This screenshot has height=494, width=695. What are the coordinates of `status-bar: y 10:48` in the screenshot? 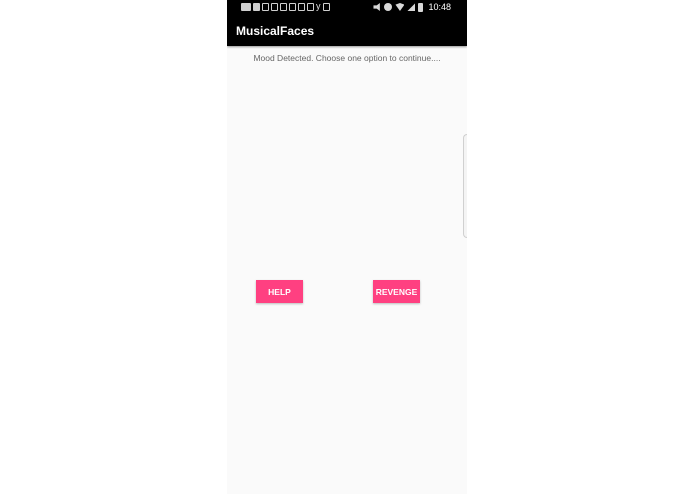 It's located at (347, 7).